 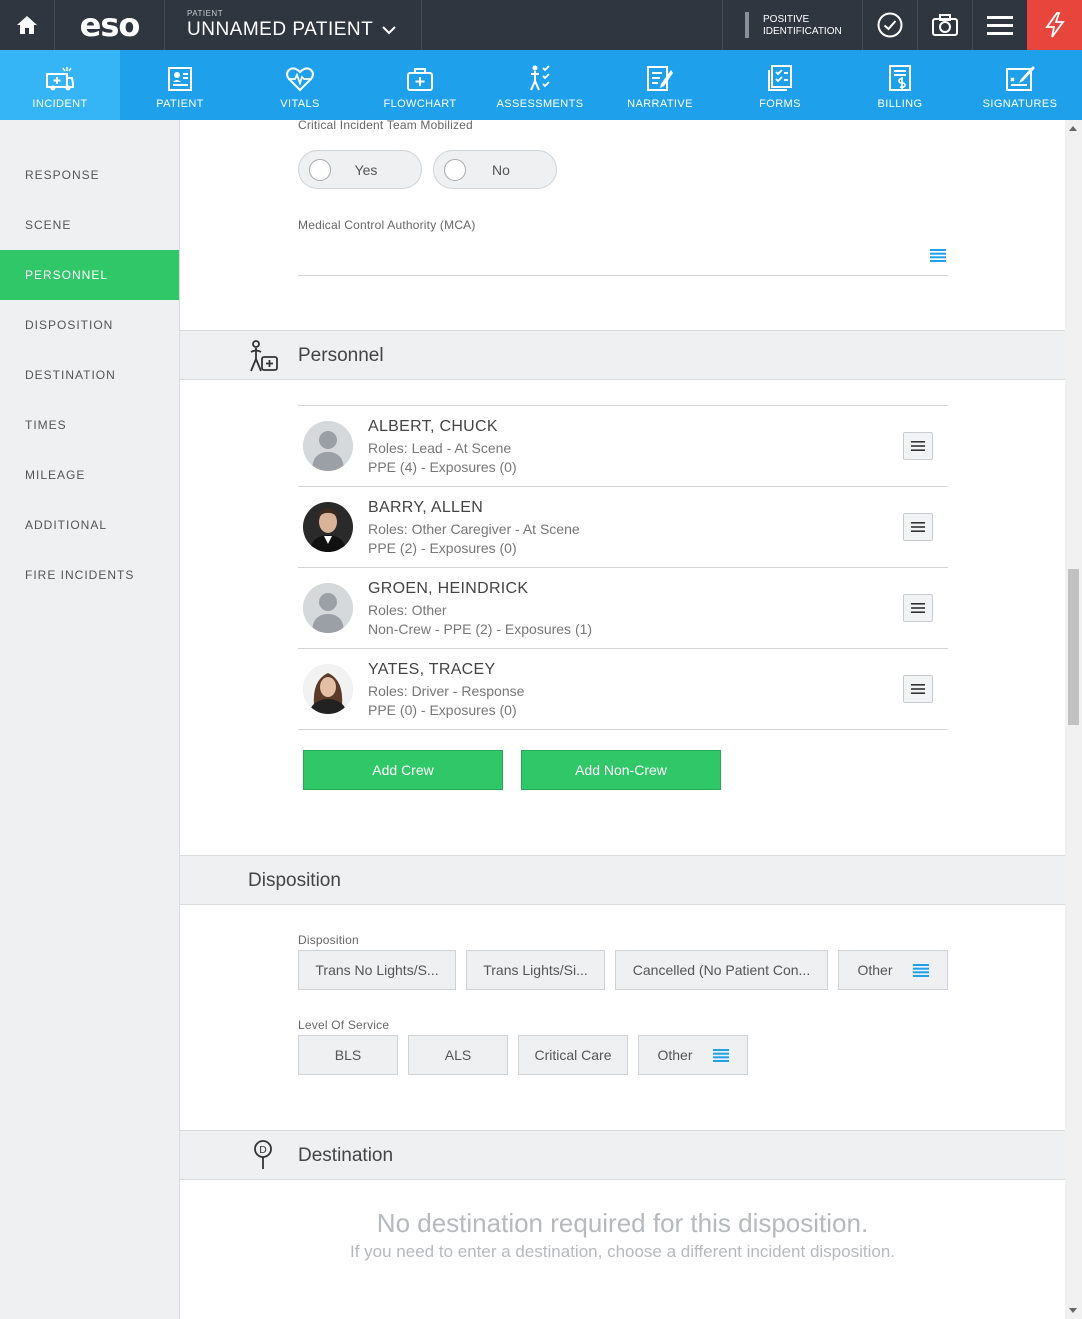 I want to click on destination-section-header: D Destination, so click(x=622, y=1155).